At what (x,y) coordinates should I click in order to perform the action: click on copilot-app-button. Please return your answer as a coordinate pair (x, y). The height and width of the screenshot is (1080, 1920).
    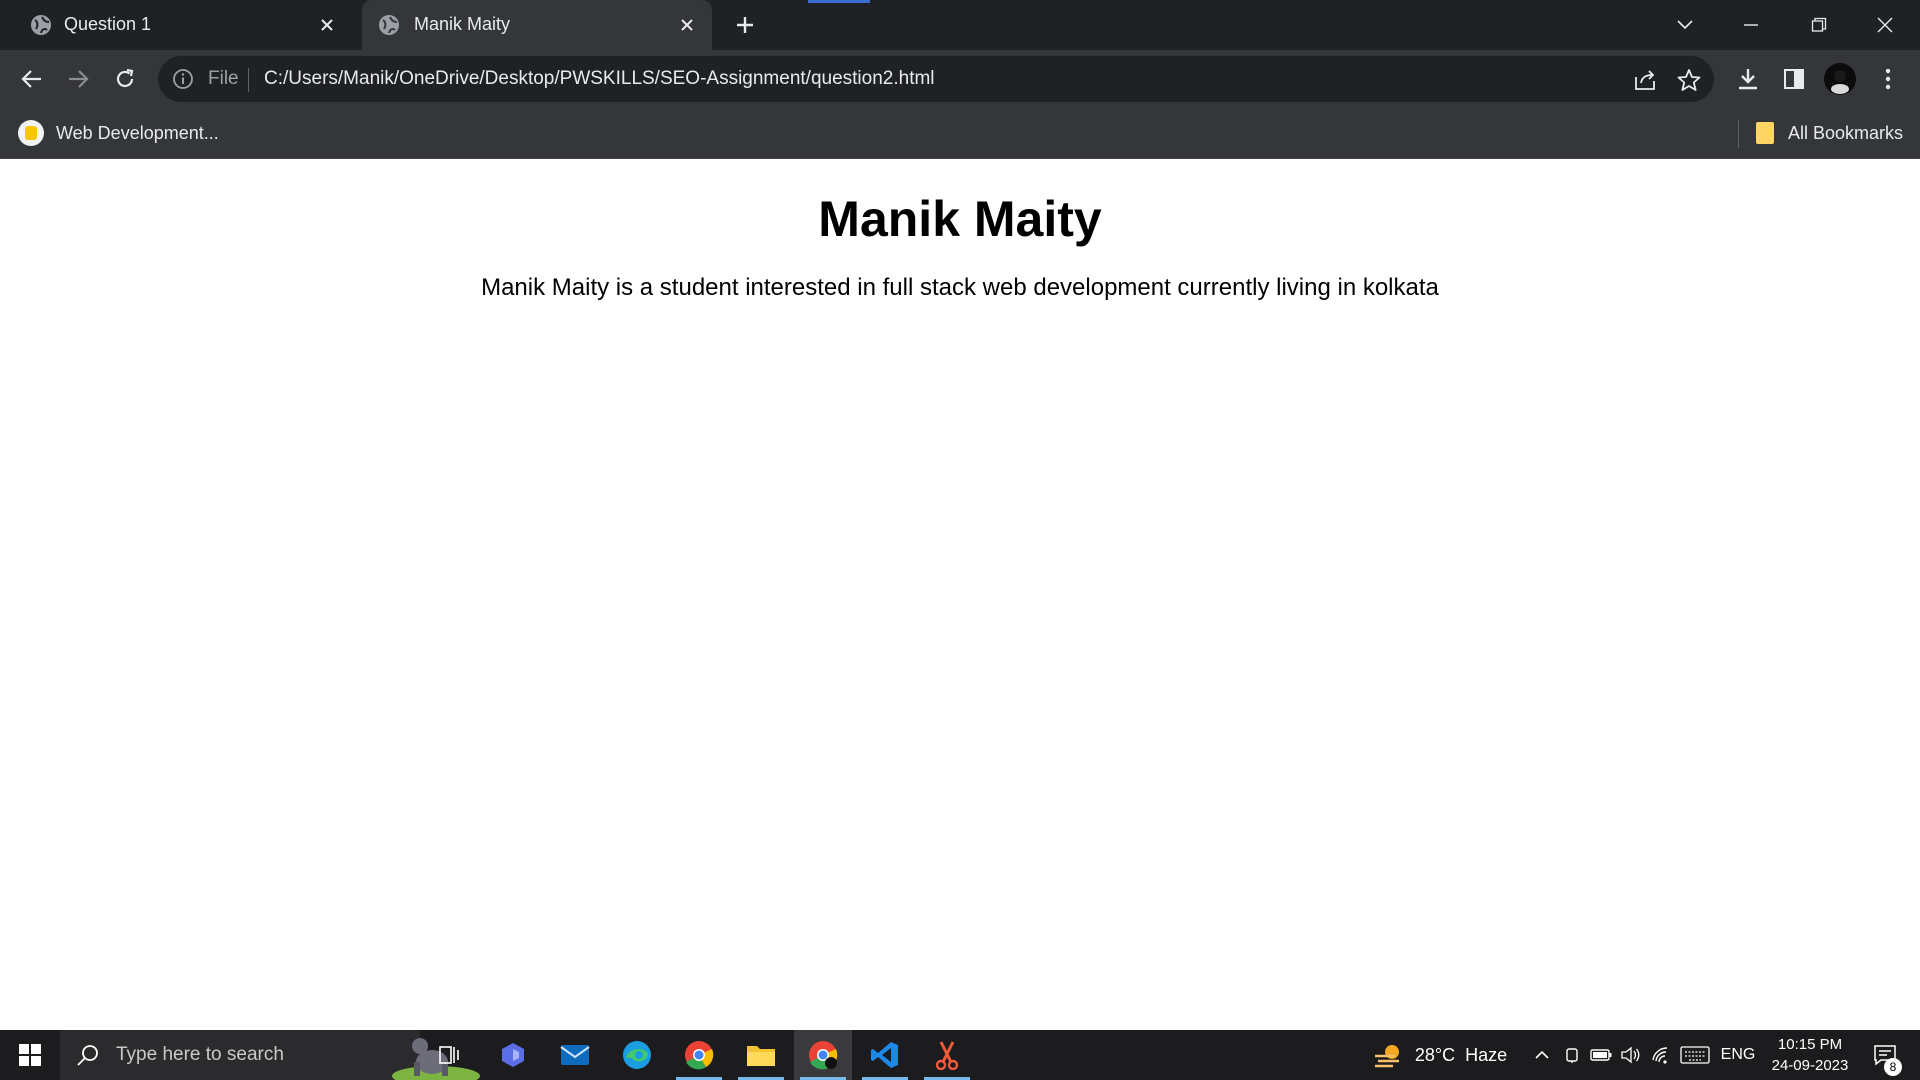
    Looking at the image, I should click on (513, 1055).